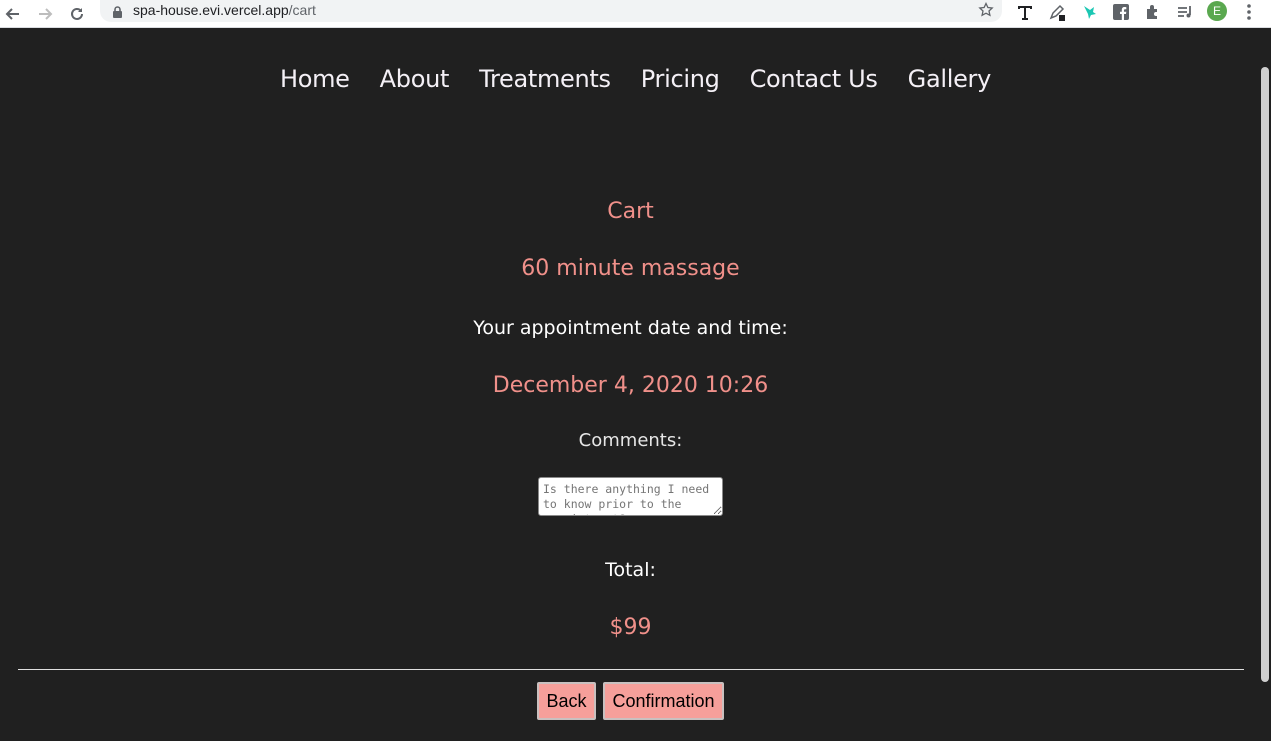 The height and width of the screenshot is (741, 1271). What do you see at coordinates (680, 79) in the screenshot?
I see `nav-pricing: Pricing` at bounding box center [680, 79].